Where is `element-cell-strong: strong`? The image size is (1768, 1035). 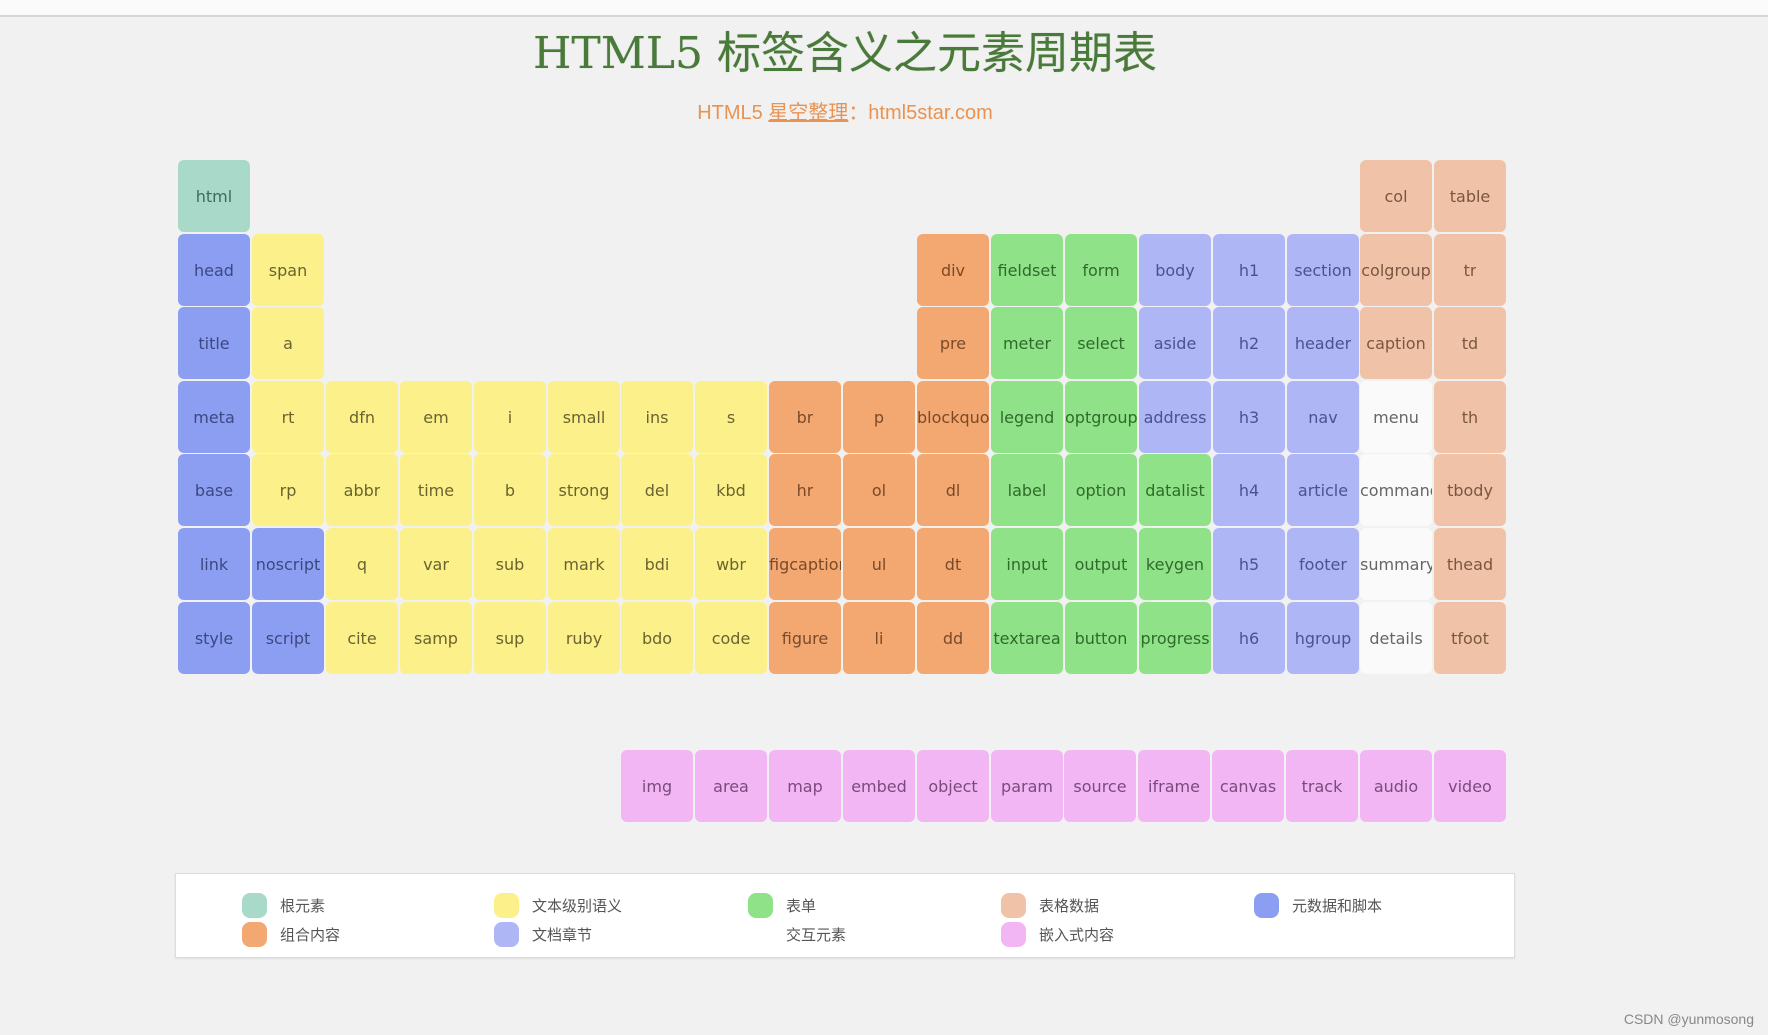
element-cell-strong: strong is located at coordinates (584, 490).